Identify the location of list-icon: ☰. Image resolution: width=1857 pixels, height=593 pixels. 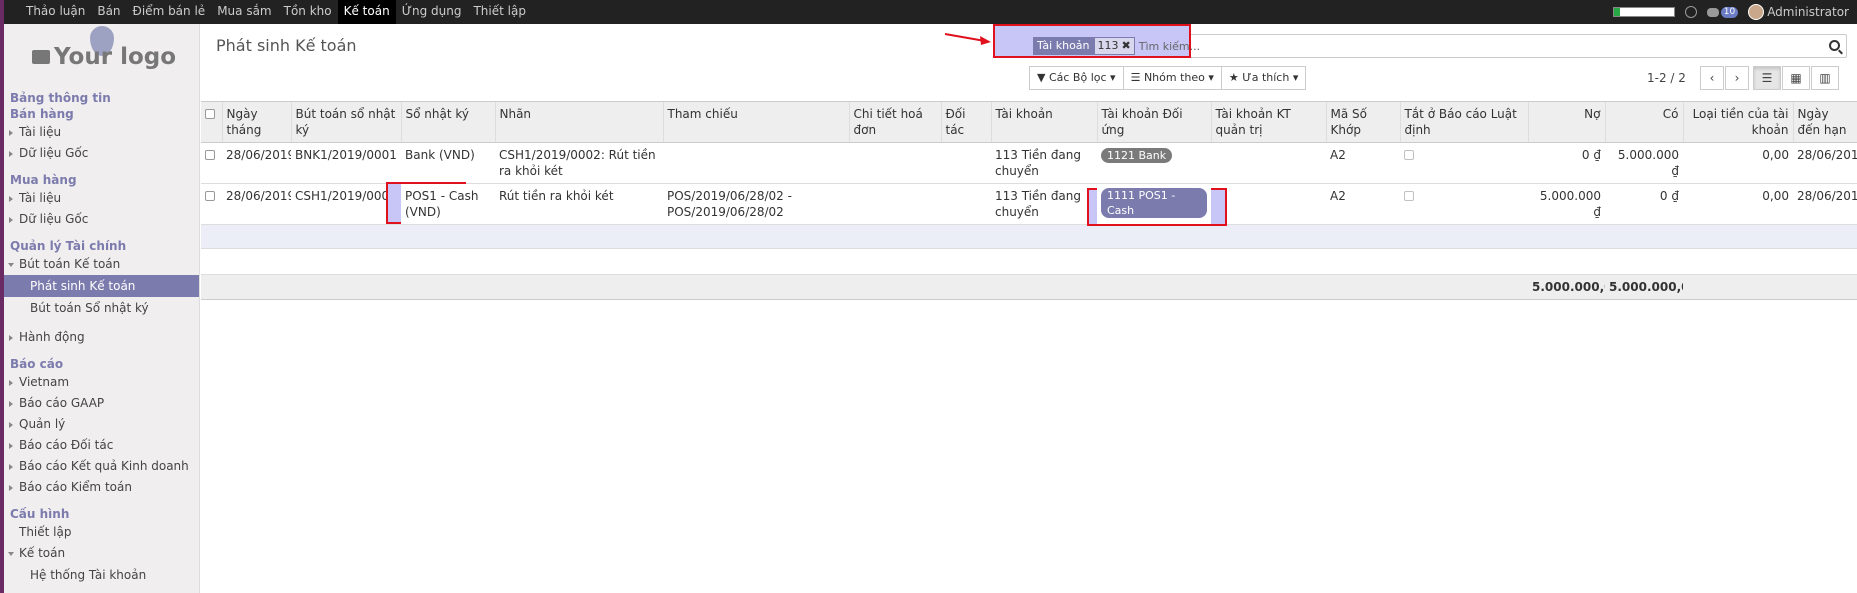
(1767, 78).